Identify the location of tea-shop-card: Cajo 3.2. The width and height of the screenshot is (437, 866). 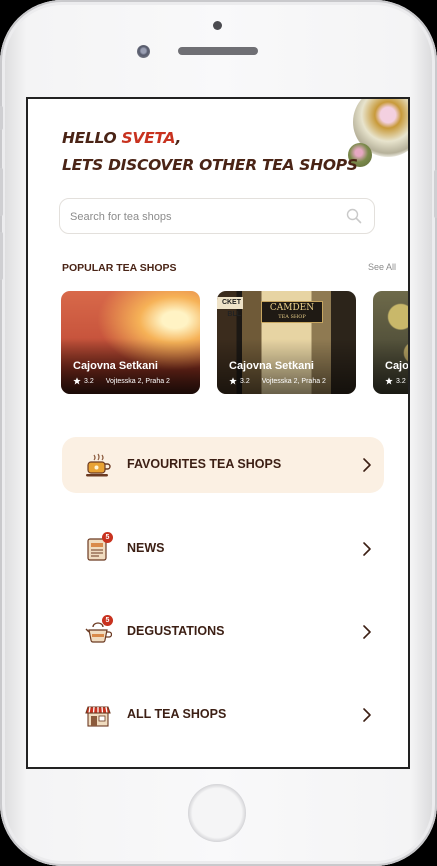
(391, 342).